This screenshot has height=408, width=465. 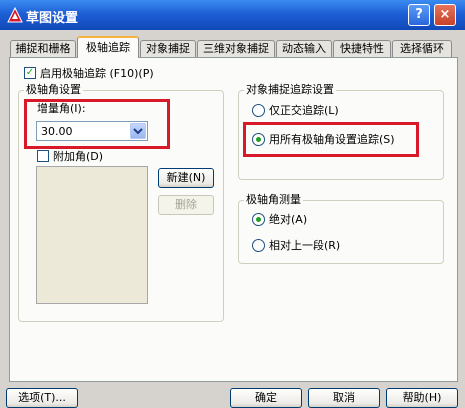 I want to click on tab-label: 快捷特性, so click(x=362, y=48).